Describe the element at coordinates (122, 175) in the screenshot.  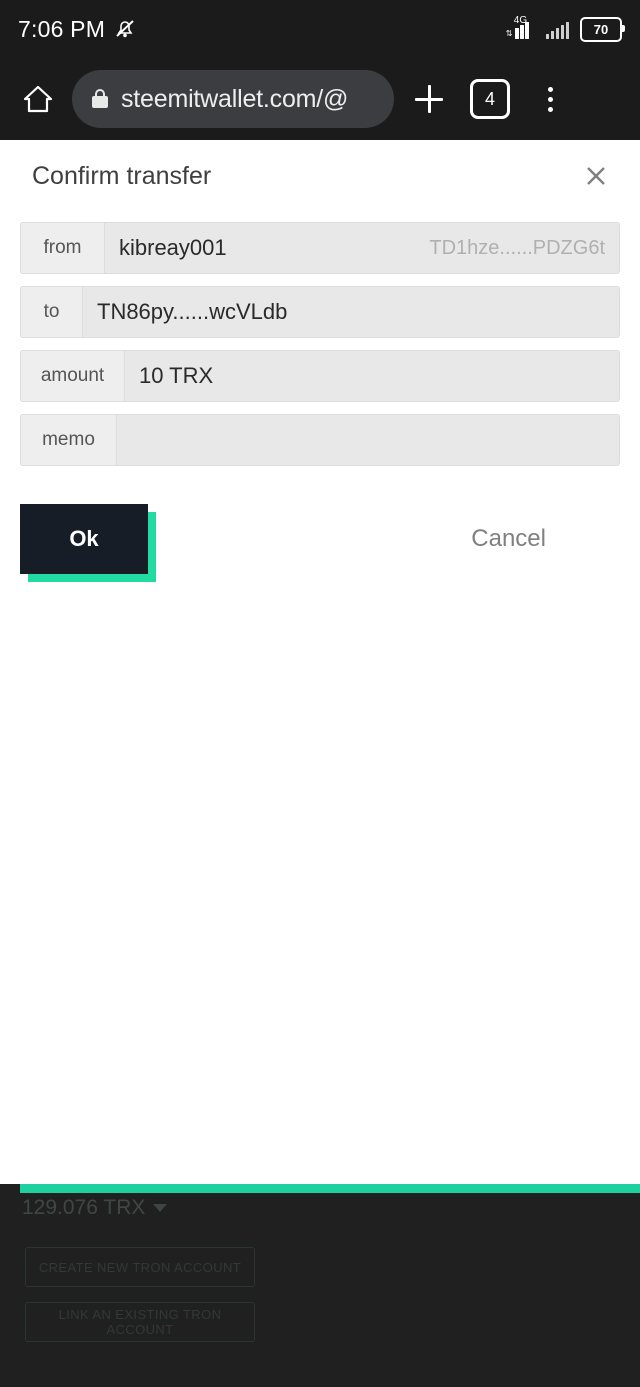
I see `page-title: Confirm transfer` at that location.